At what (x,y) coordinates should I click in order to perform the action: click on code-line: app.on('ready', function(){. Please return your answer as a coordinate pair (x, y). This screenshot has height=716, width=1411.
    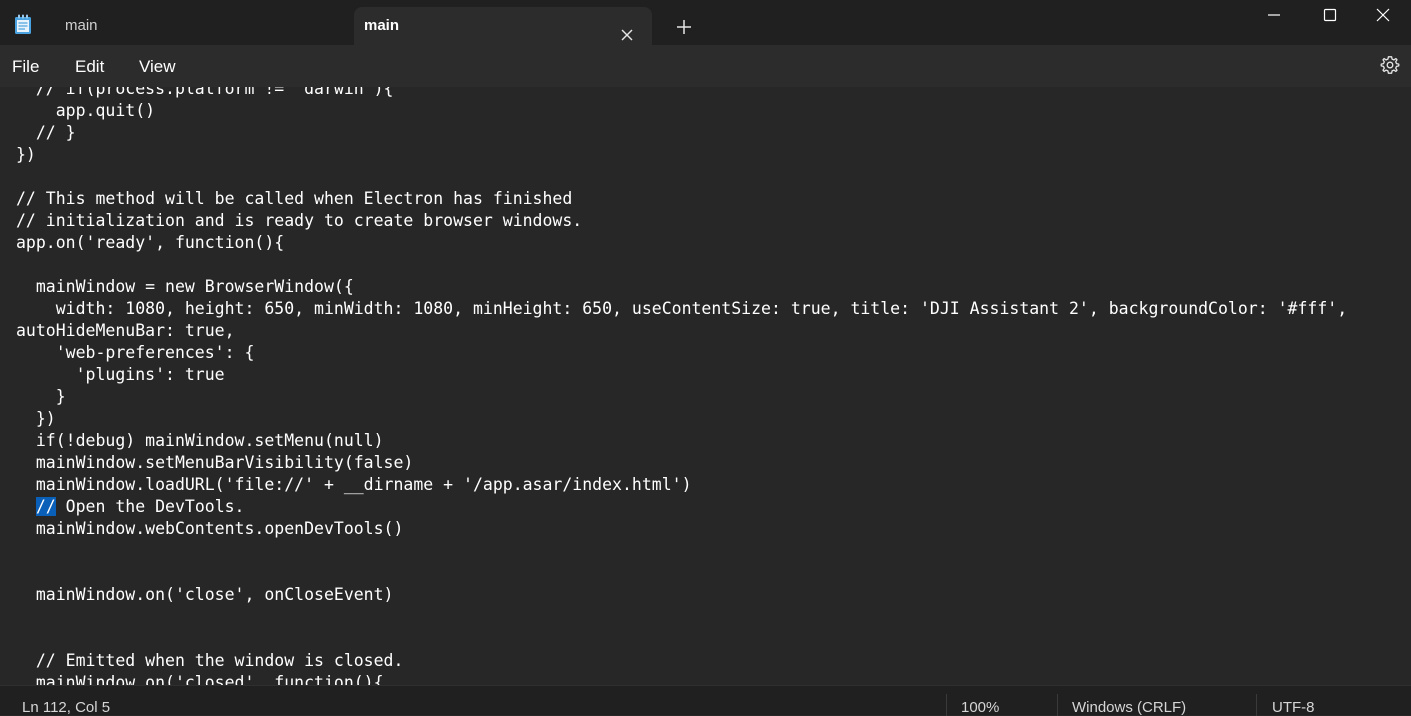
    Looking at the image, I should click on (150, 242).